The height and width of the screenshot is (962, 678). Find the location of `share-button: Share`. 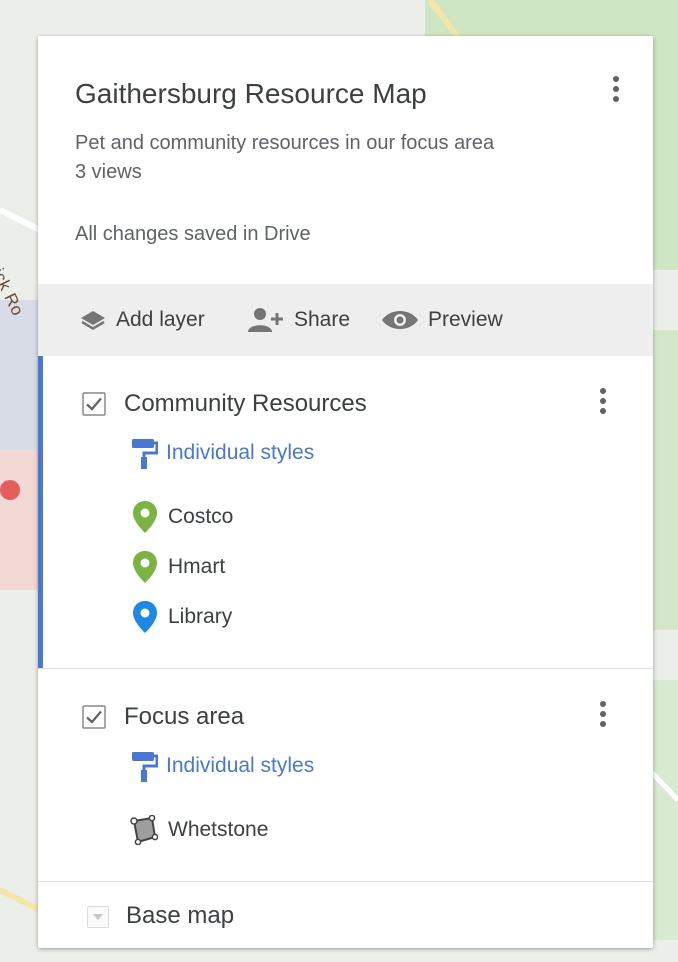

share-button: Share is located at coordinates (297, 320).